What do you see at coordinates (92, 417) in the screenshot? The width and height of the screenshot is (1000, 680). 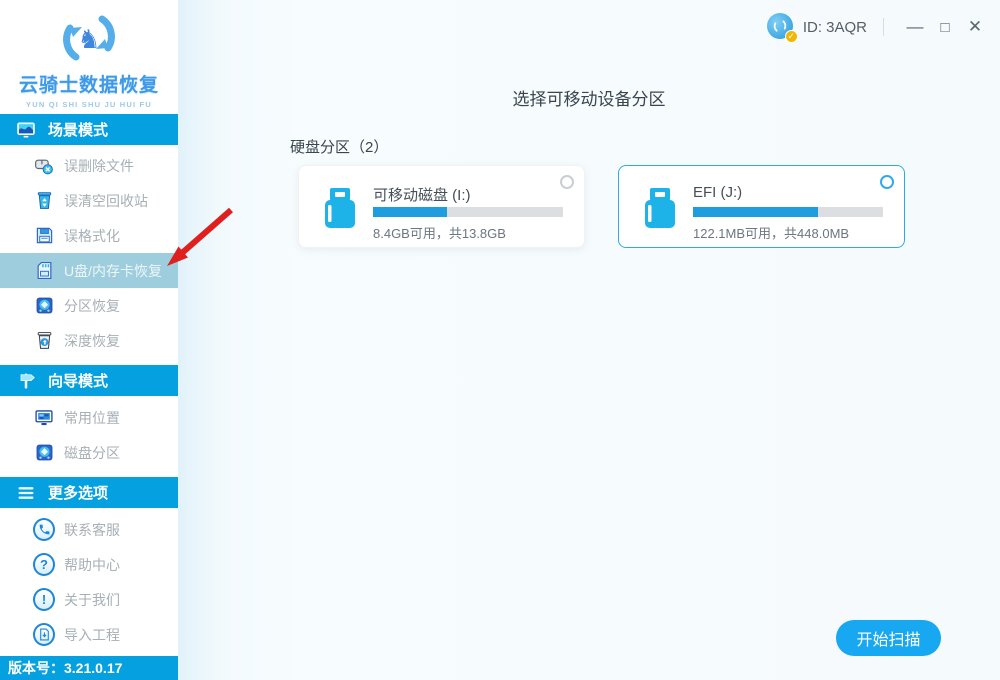 I see `sidebar-item-label: 常用位置` at bounding box center [92, 417].